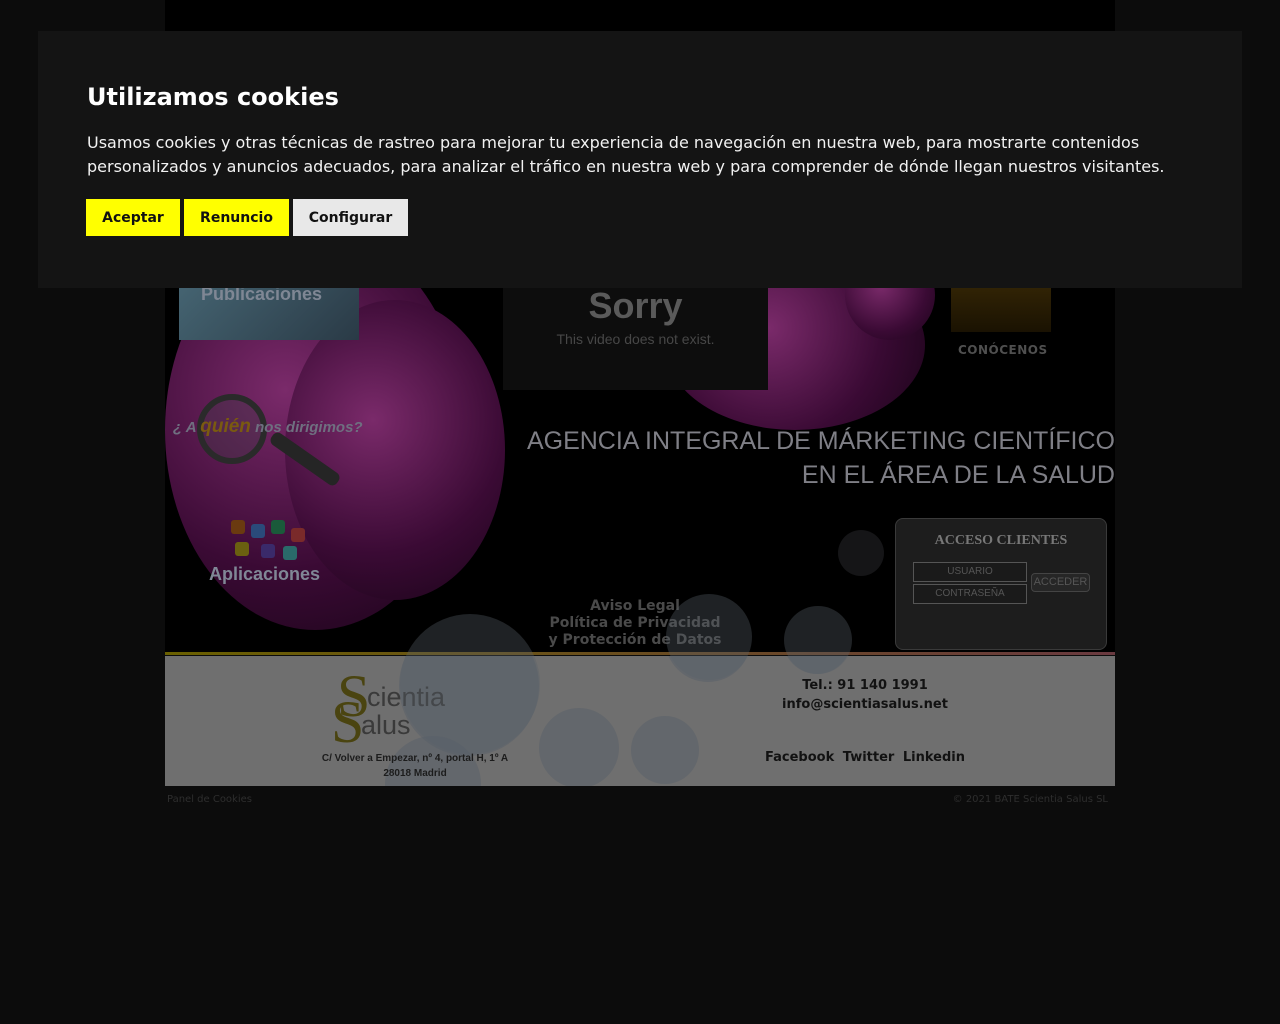  Describe the element at coordinates (970, 572) in the screenshot. I see `username-input: USUARIO` at that location.